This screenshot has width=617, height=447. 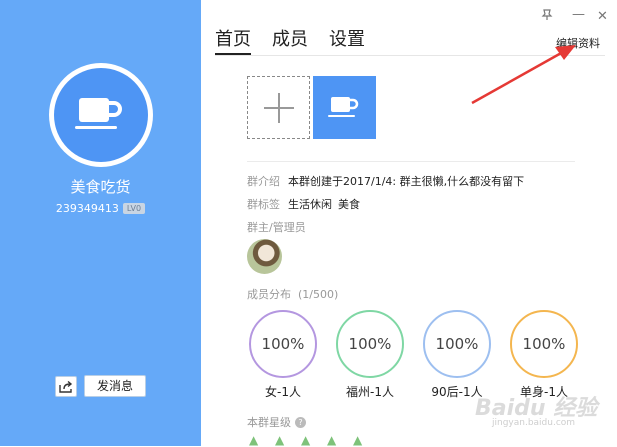 What do you see at coordinates (411, 161) in the screenshot?
I see `section-divider` at bounding box center [411, 161].